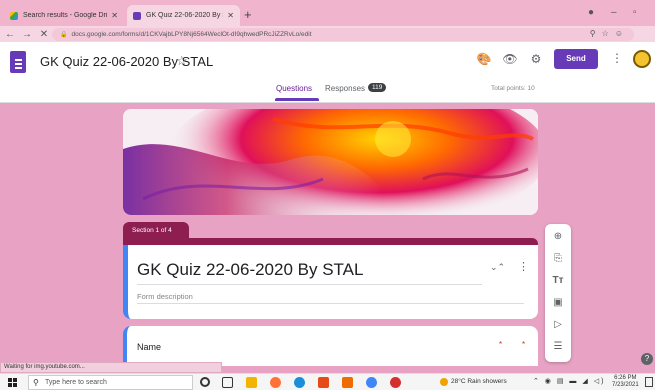 The width and height of the screenshot is (655, 390). Describe the element at coordinates (371, 382) in the screenshot. I see `chrome-icon` at that location.